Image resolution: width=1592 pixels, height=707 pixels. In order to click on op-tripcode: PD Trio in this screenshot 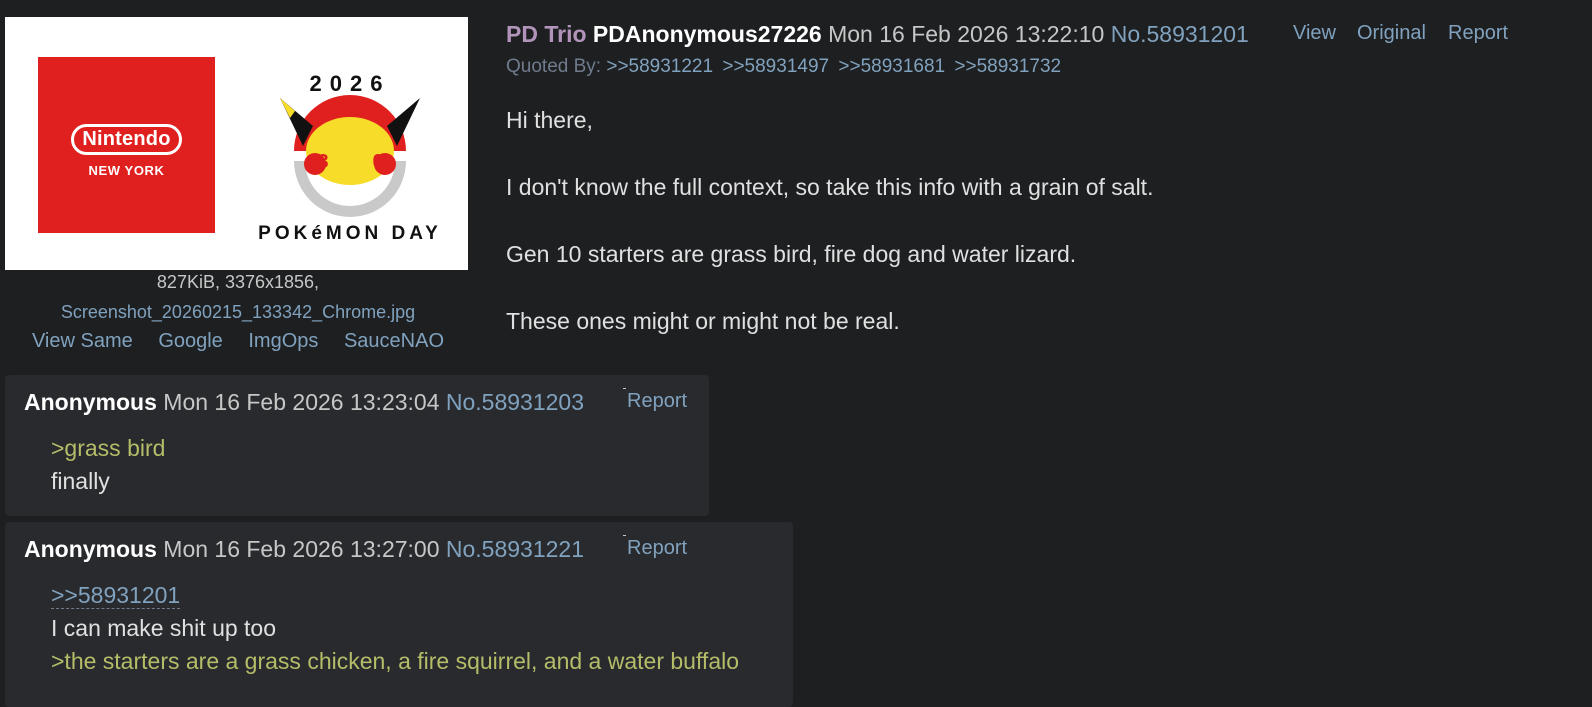, I will do `click(546, 34)`.